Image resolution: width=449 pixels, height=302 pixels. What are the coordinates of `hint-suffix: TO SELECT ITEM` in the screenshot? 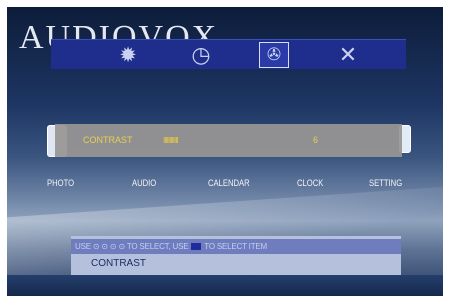 It's located at (235, 246).